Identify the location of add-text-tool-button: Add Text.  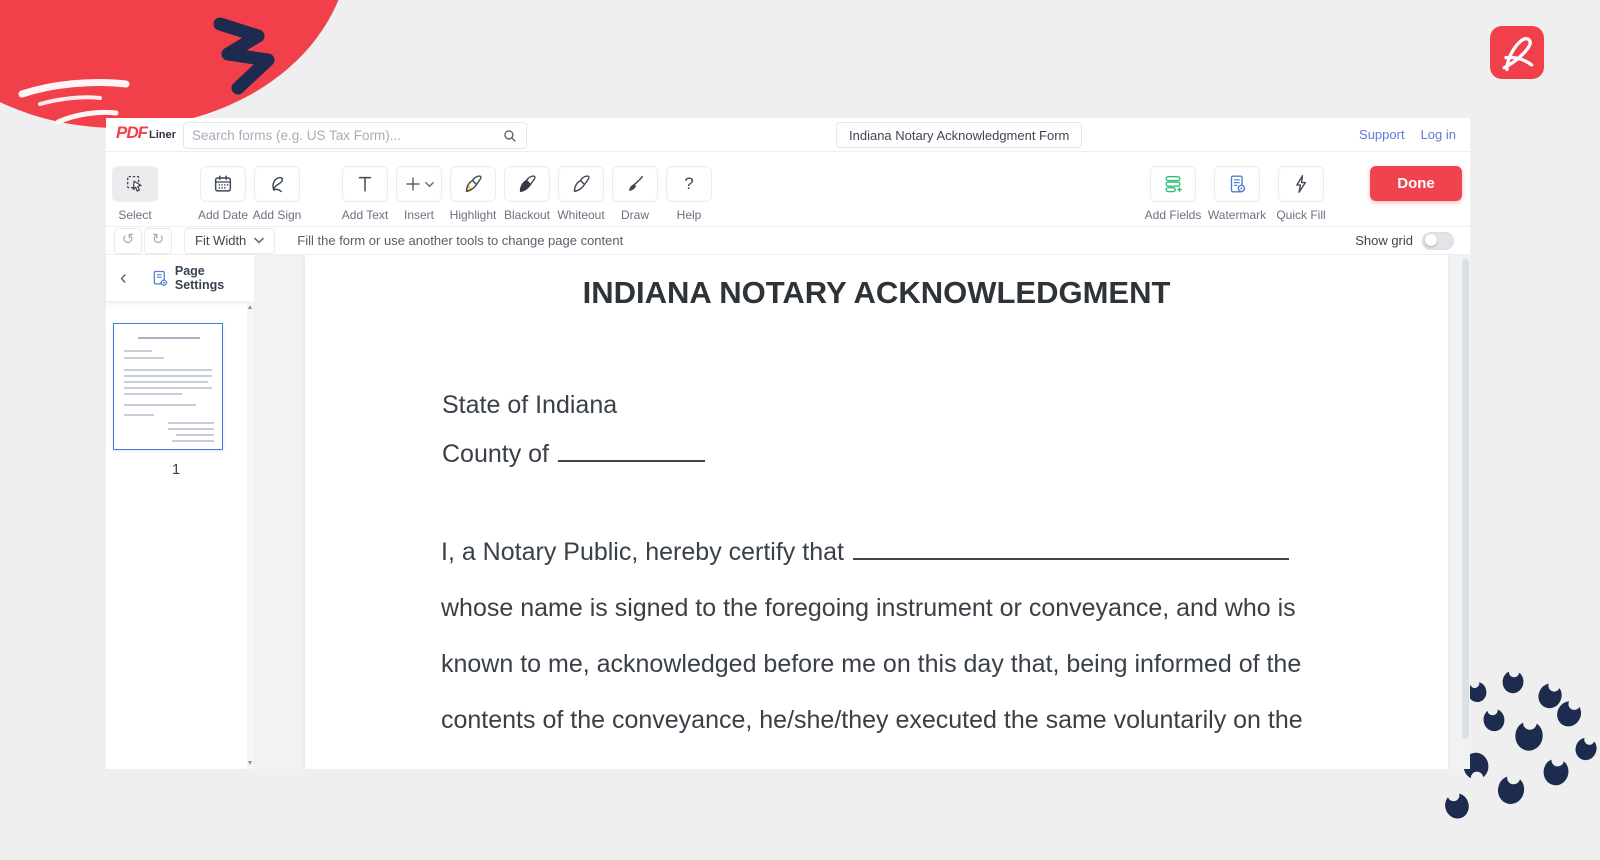
(365, 194).